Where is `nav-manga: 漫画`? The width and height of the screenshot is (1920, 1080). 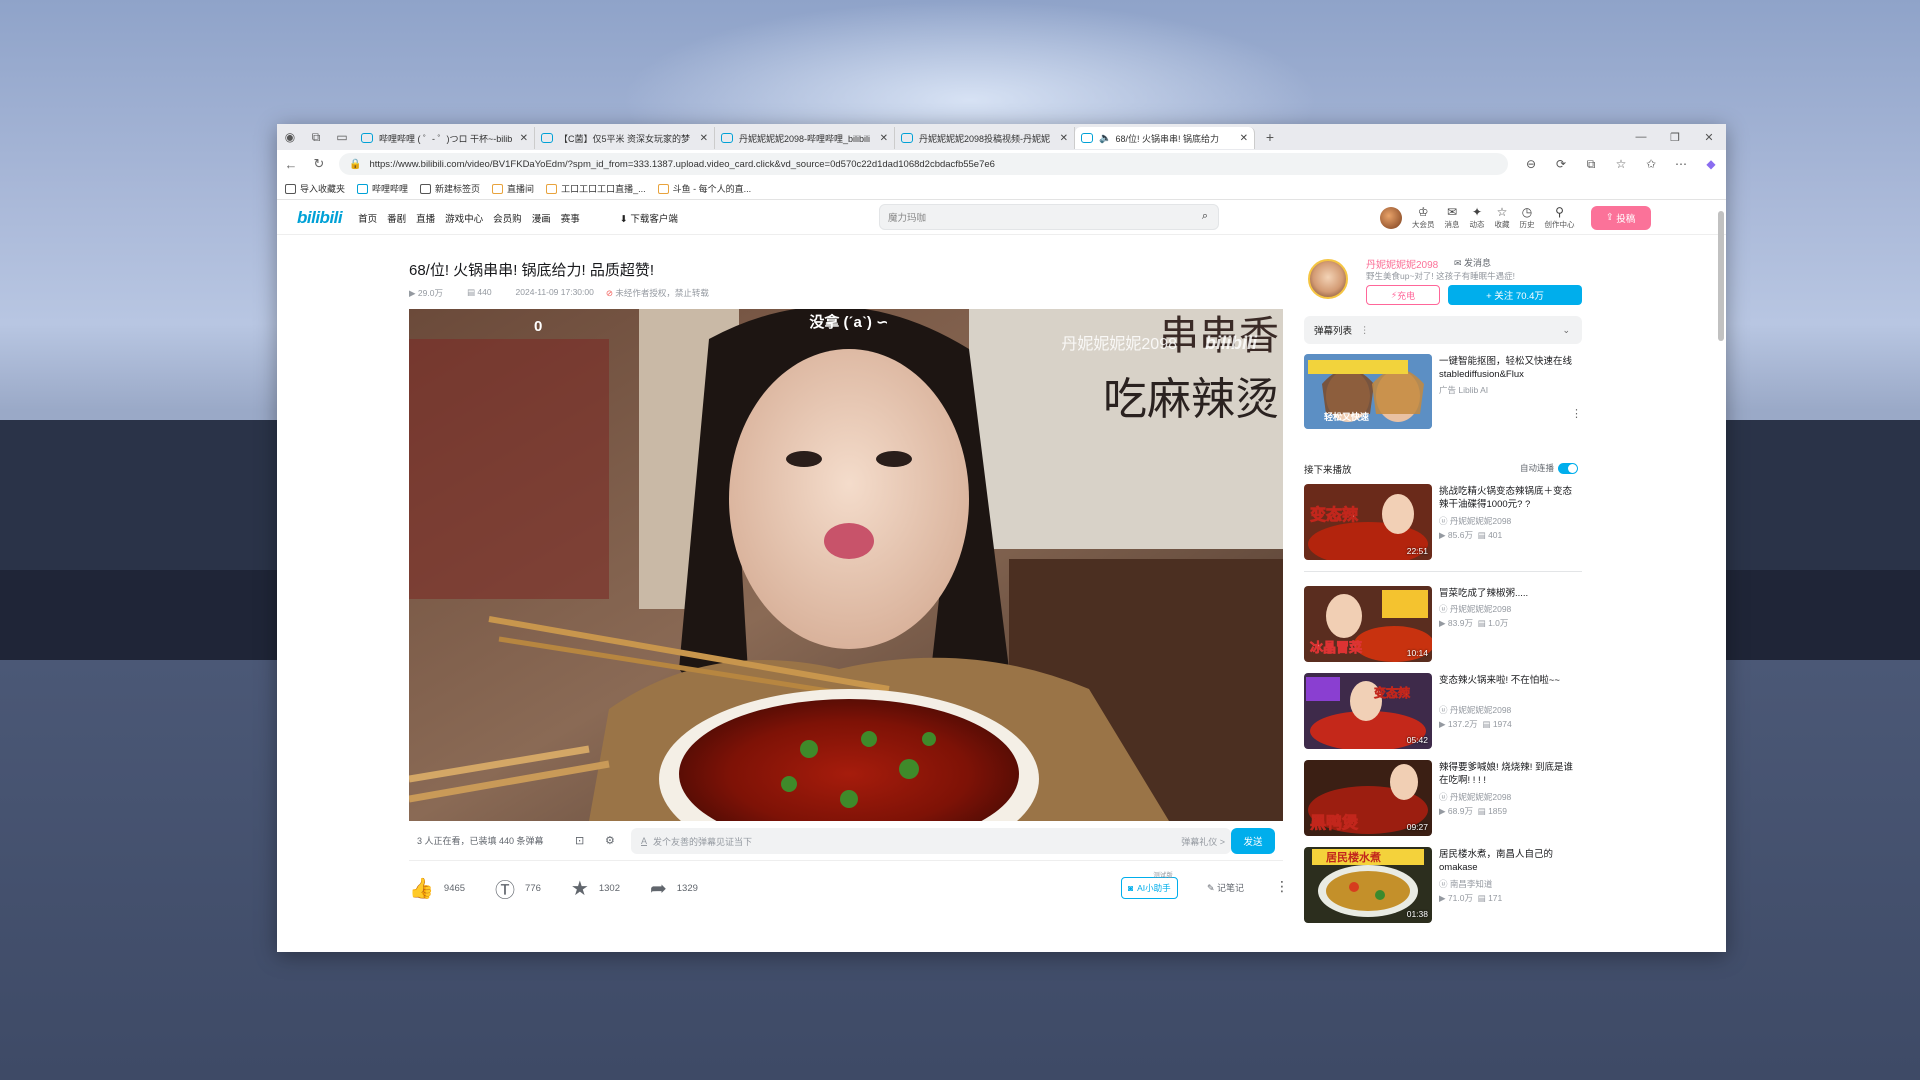
nav-manga: 漫画 is located at coordinates (541, 218).